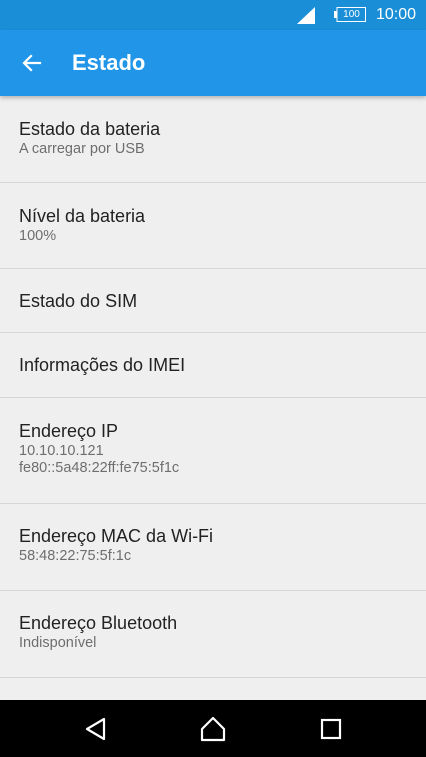 The image size is (426, 757). I want to click on list-item-title: Estado da bateria, so click(90, 129).